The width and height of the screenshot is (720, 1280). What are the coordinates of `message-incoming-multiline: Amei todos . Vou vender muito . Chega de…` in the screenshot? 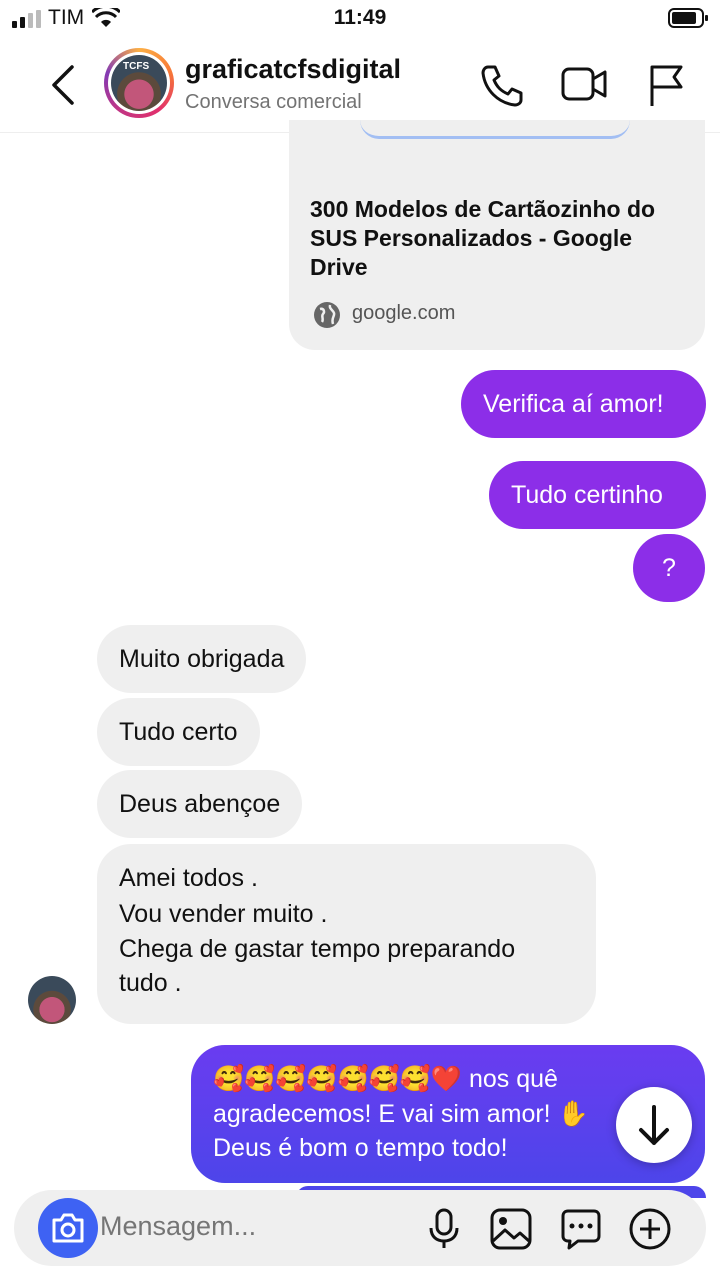 It's located at (346, 934).